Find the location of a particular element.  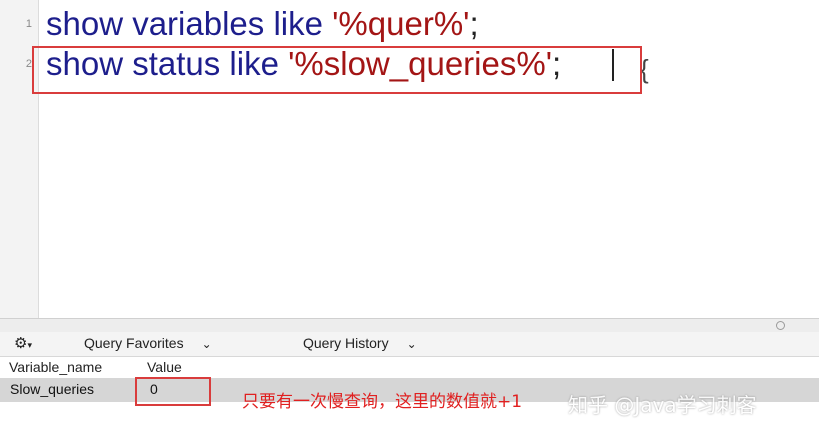

tab-query-favorites: Query Favorites ⌄ is located at coordinates (148, 343).